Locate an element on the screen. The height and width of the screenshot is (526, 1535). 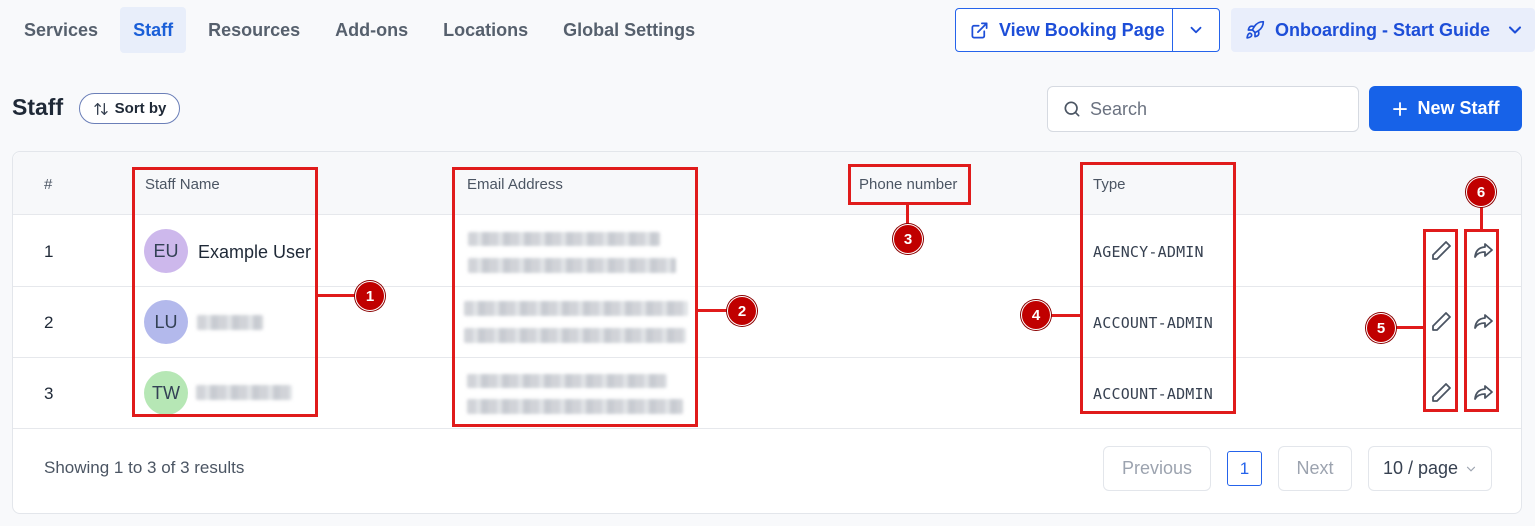
view-booking-page-group: View Booking Page is located at coordinates (1087, 30).